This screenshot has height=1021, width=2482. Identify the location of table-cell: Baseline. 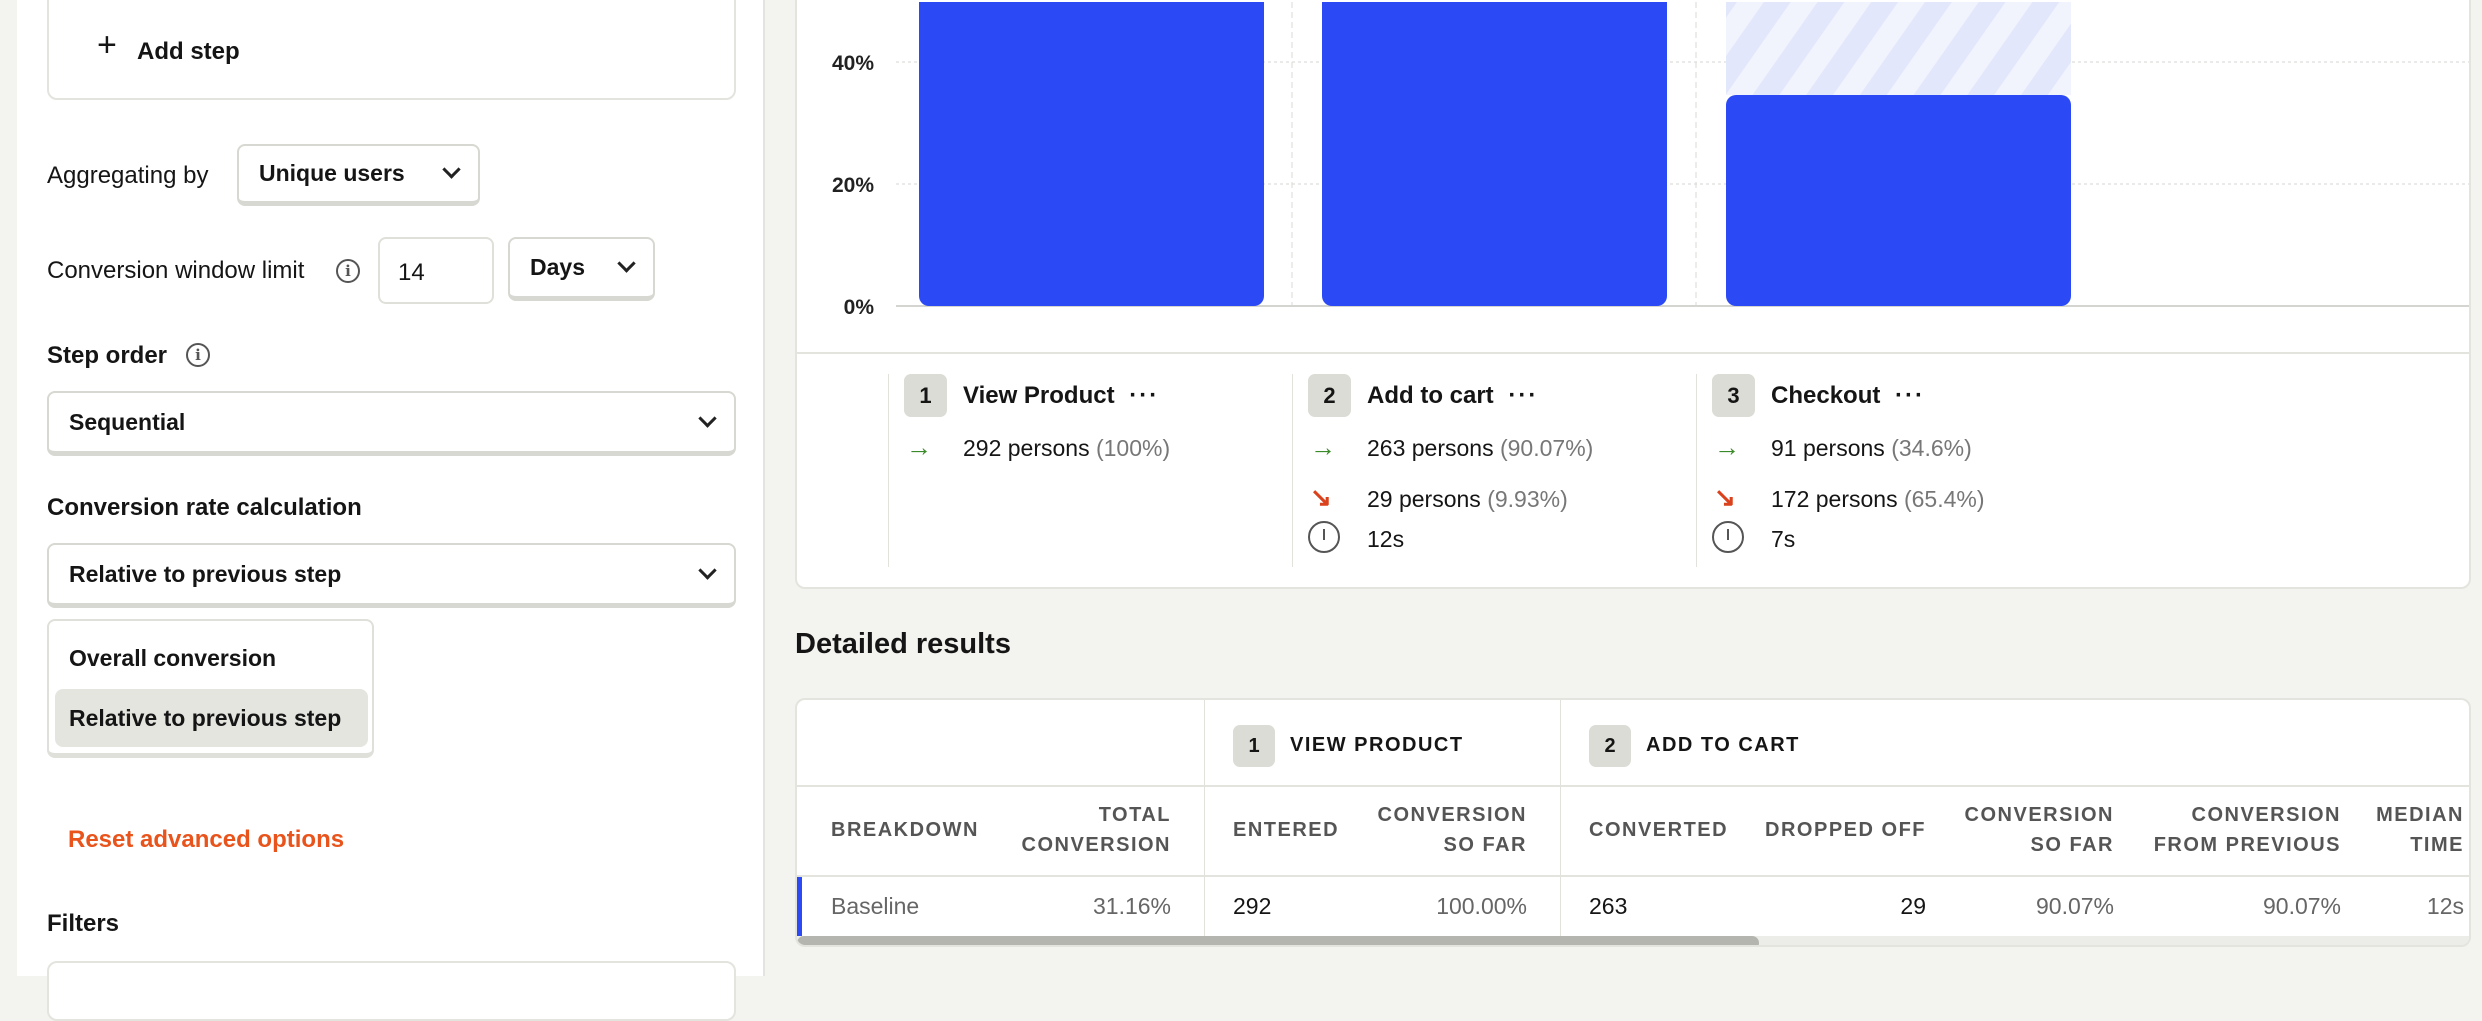
(875, 906).